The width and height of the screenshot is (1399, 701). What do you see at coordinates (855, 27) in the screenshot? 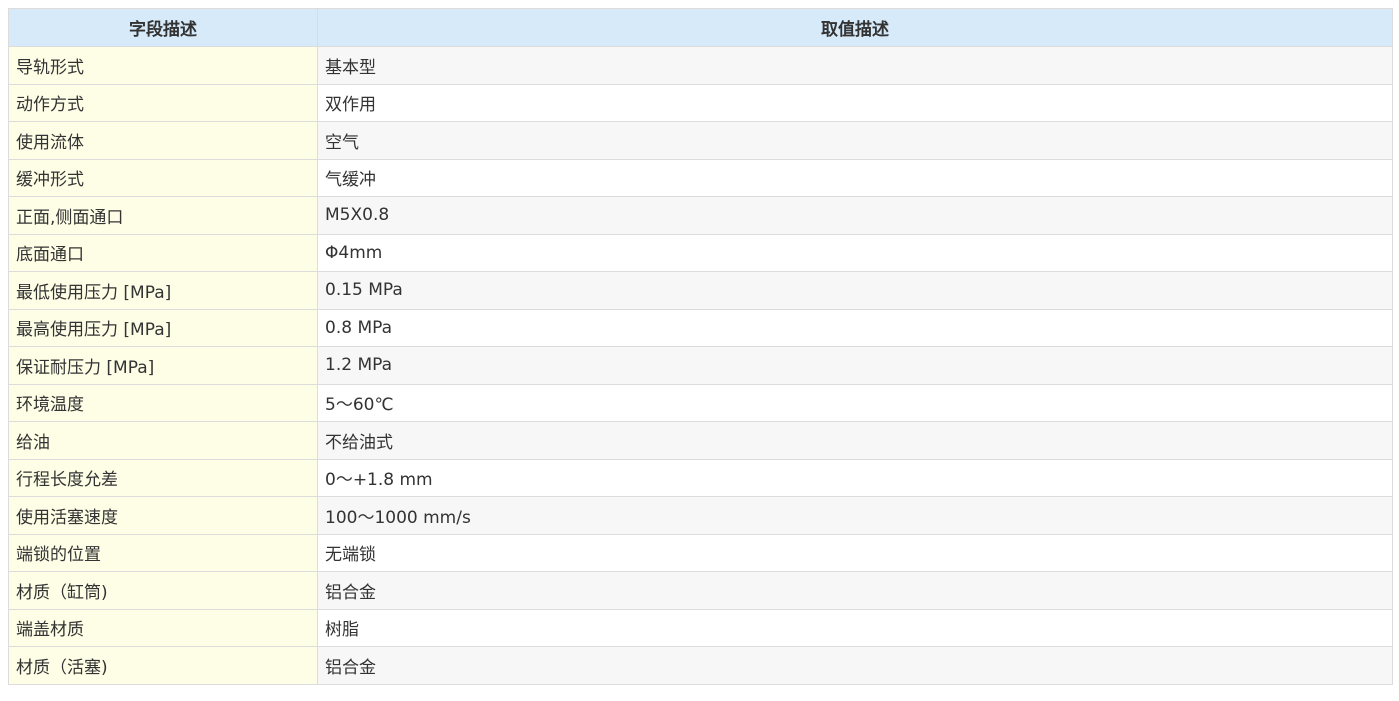
I see `header-value-description: 取值描述` at bounding box center [855, 27].